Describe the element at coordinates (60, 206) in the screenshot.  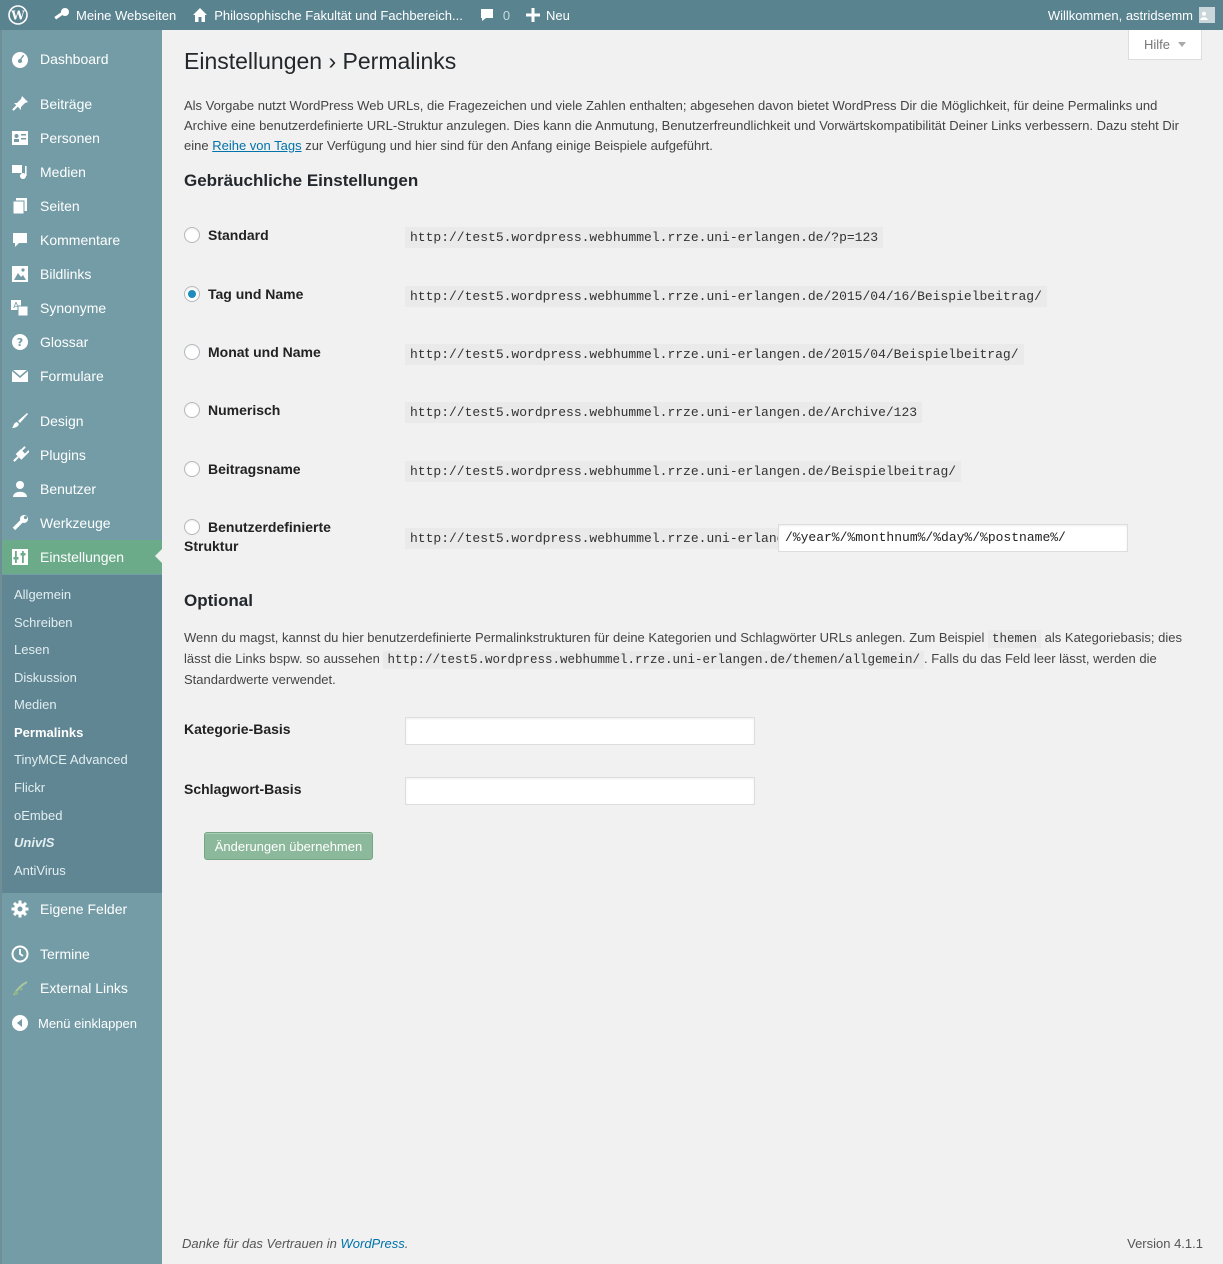
I see `menu-label: Seiten` at that location.